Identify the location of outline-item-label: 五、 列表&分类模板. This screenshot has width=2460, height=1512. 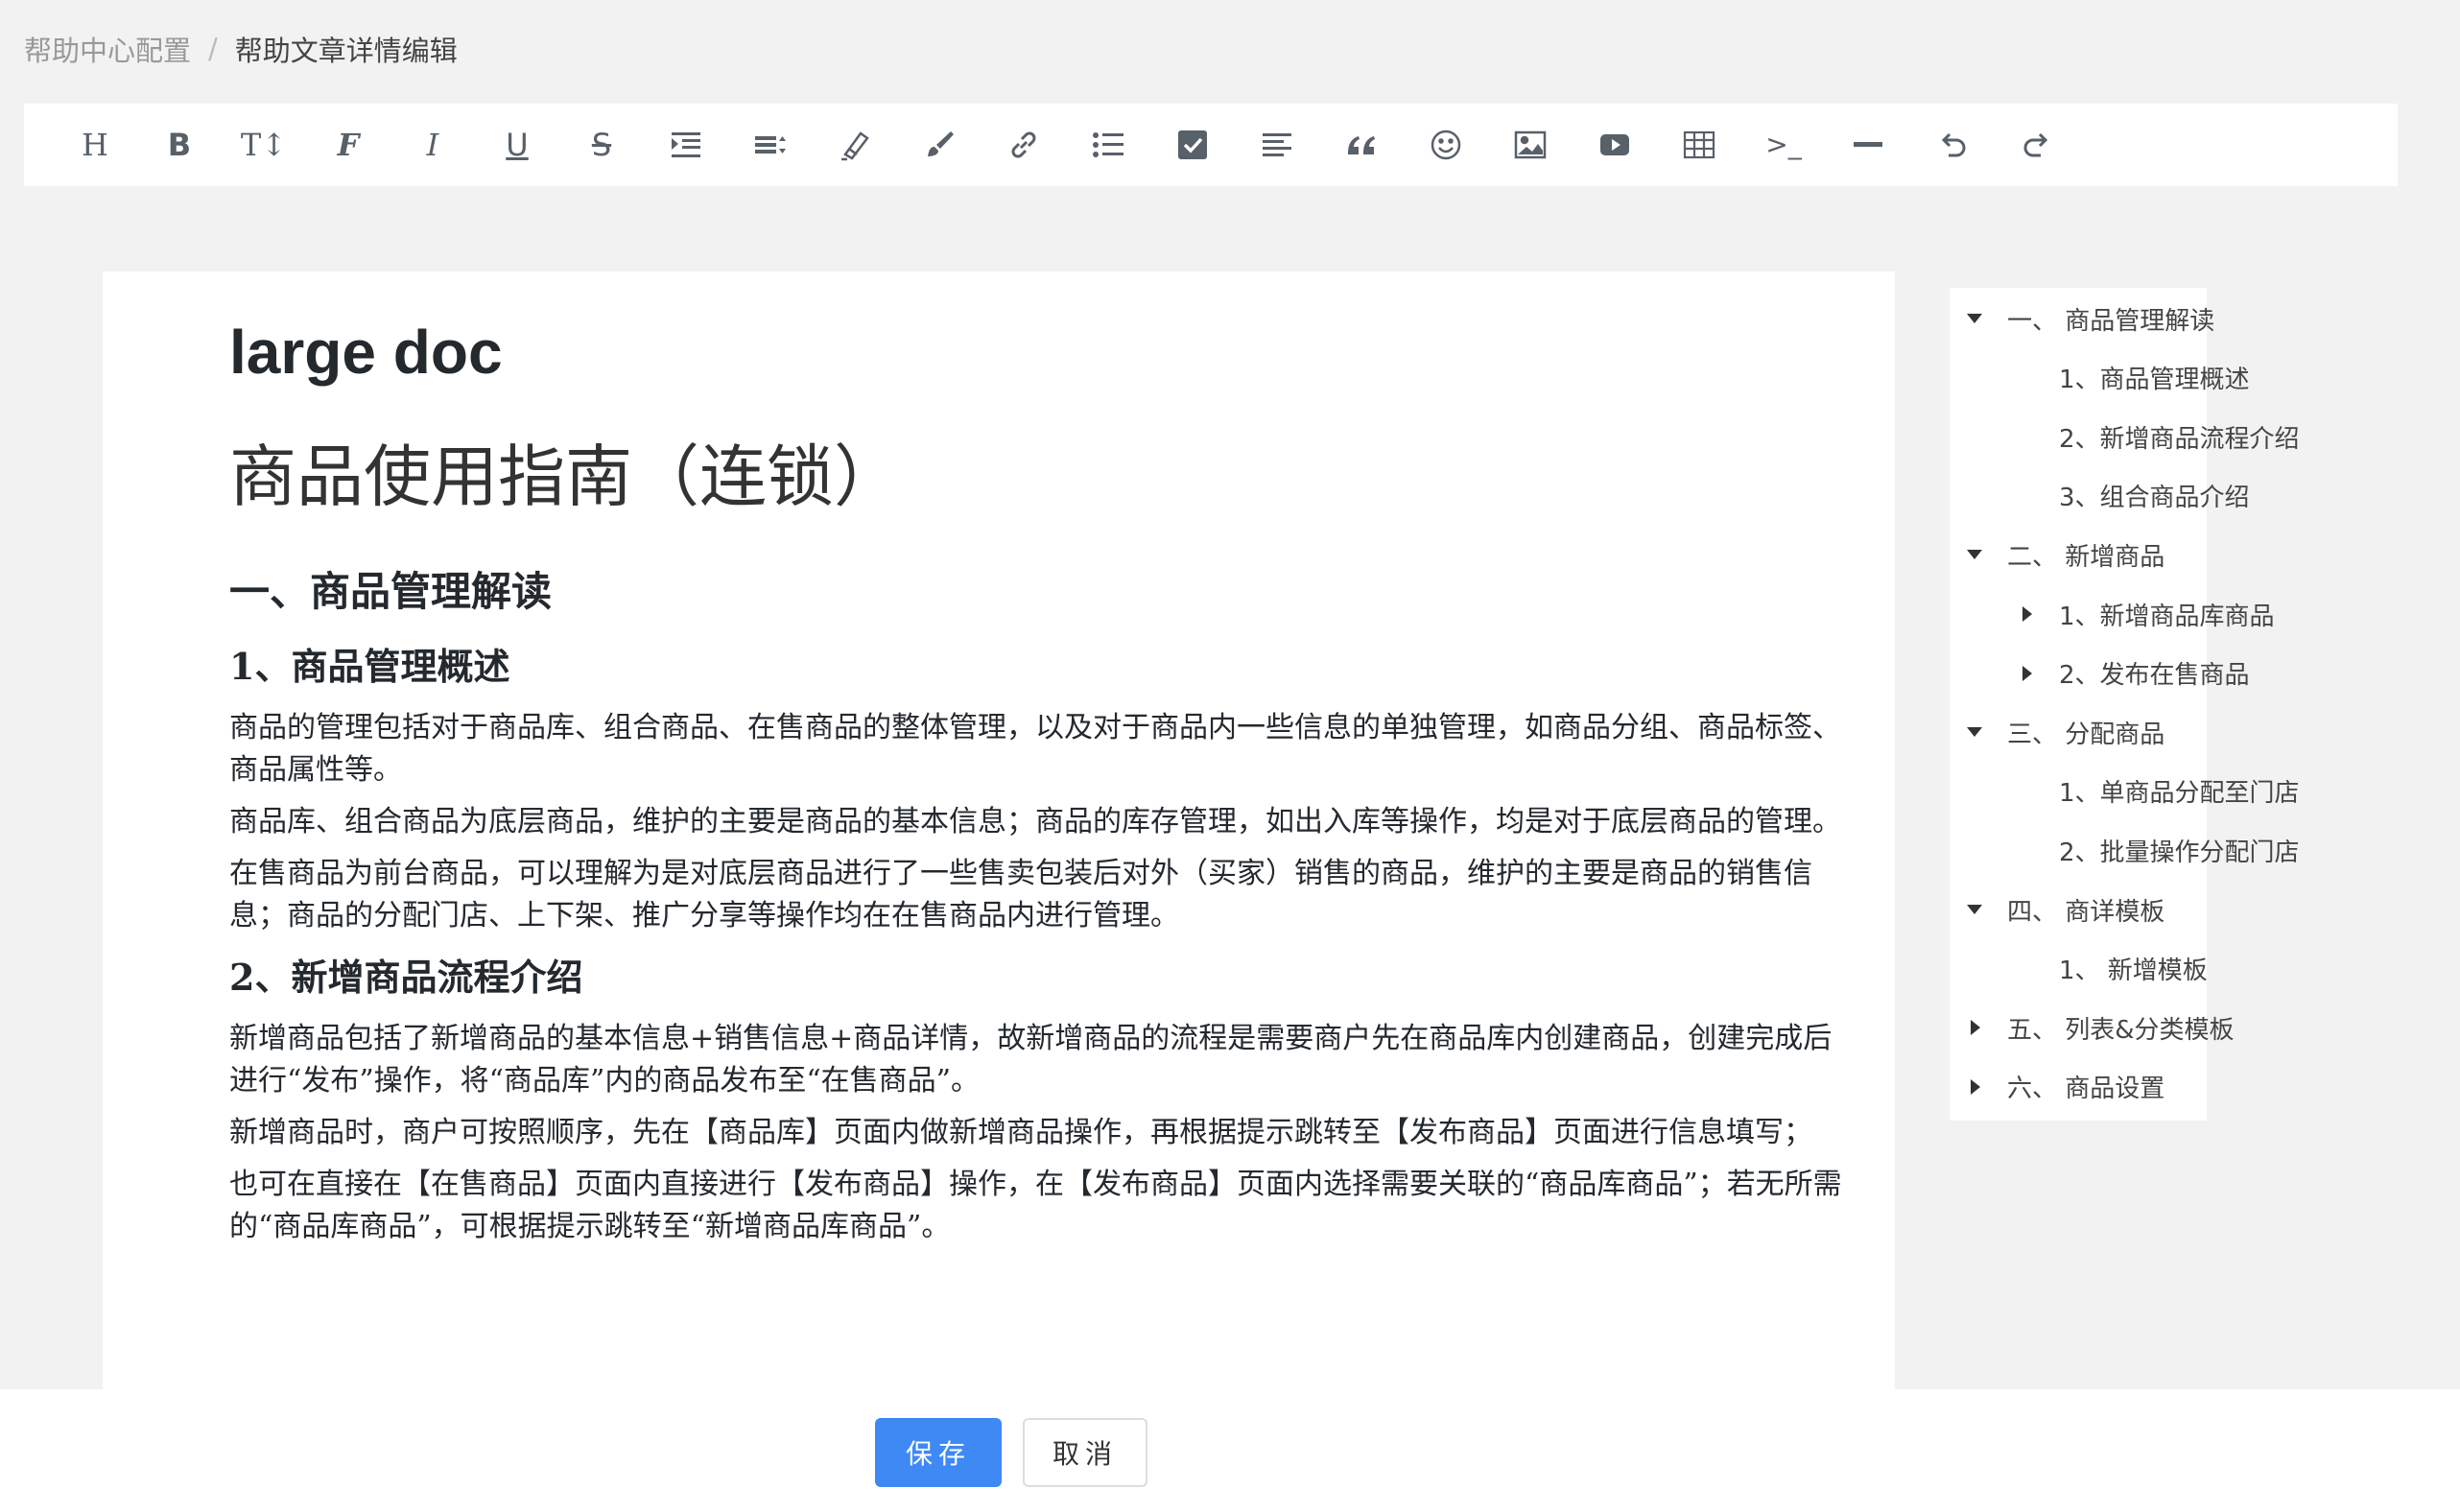
(2121, 1030).